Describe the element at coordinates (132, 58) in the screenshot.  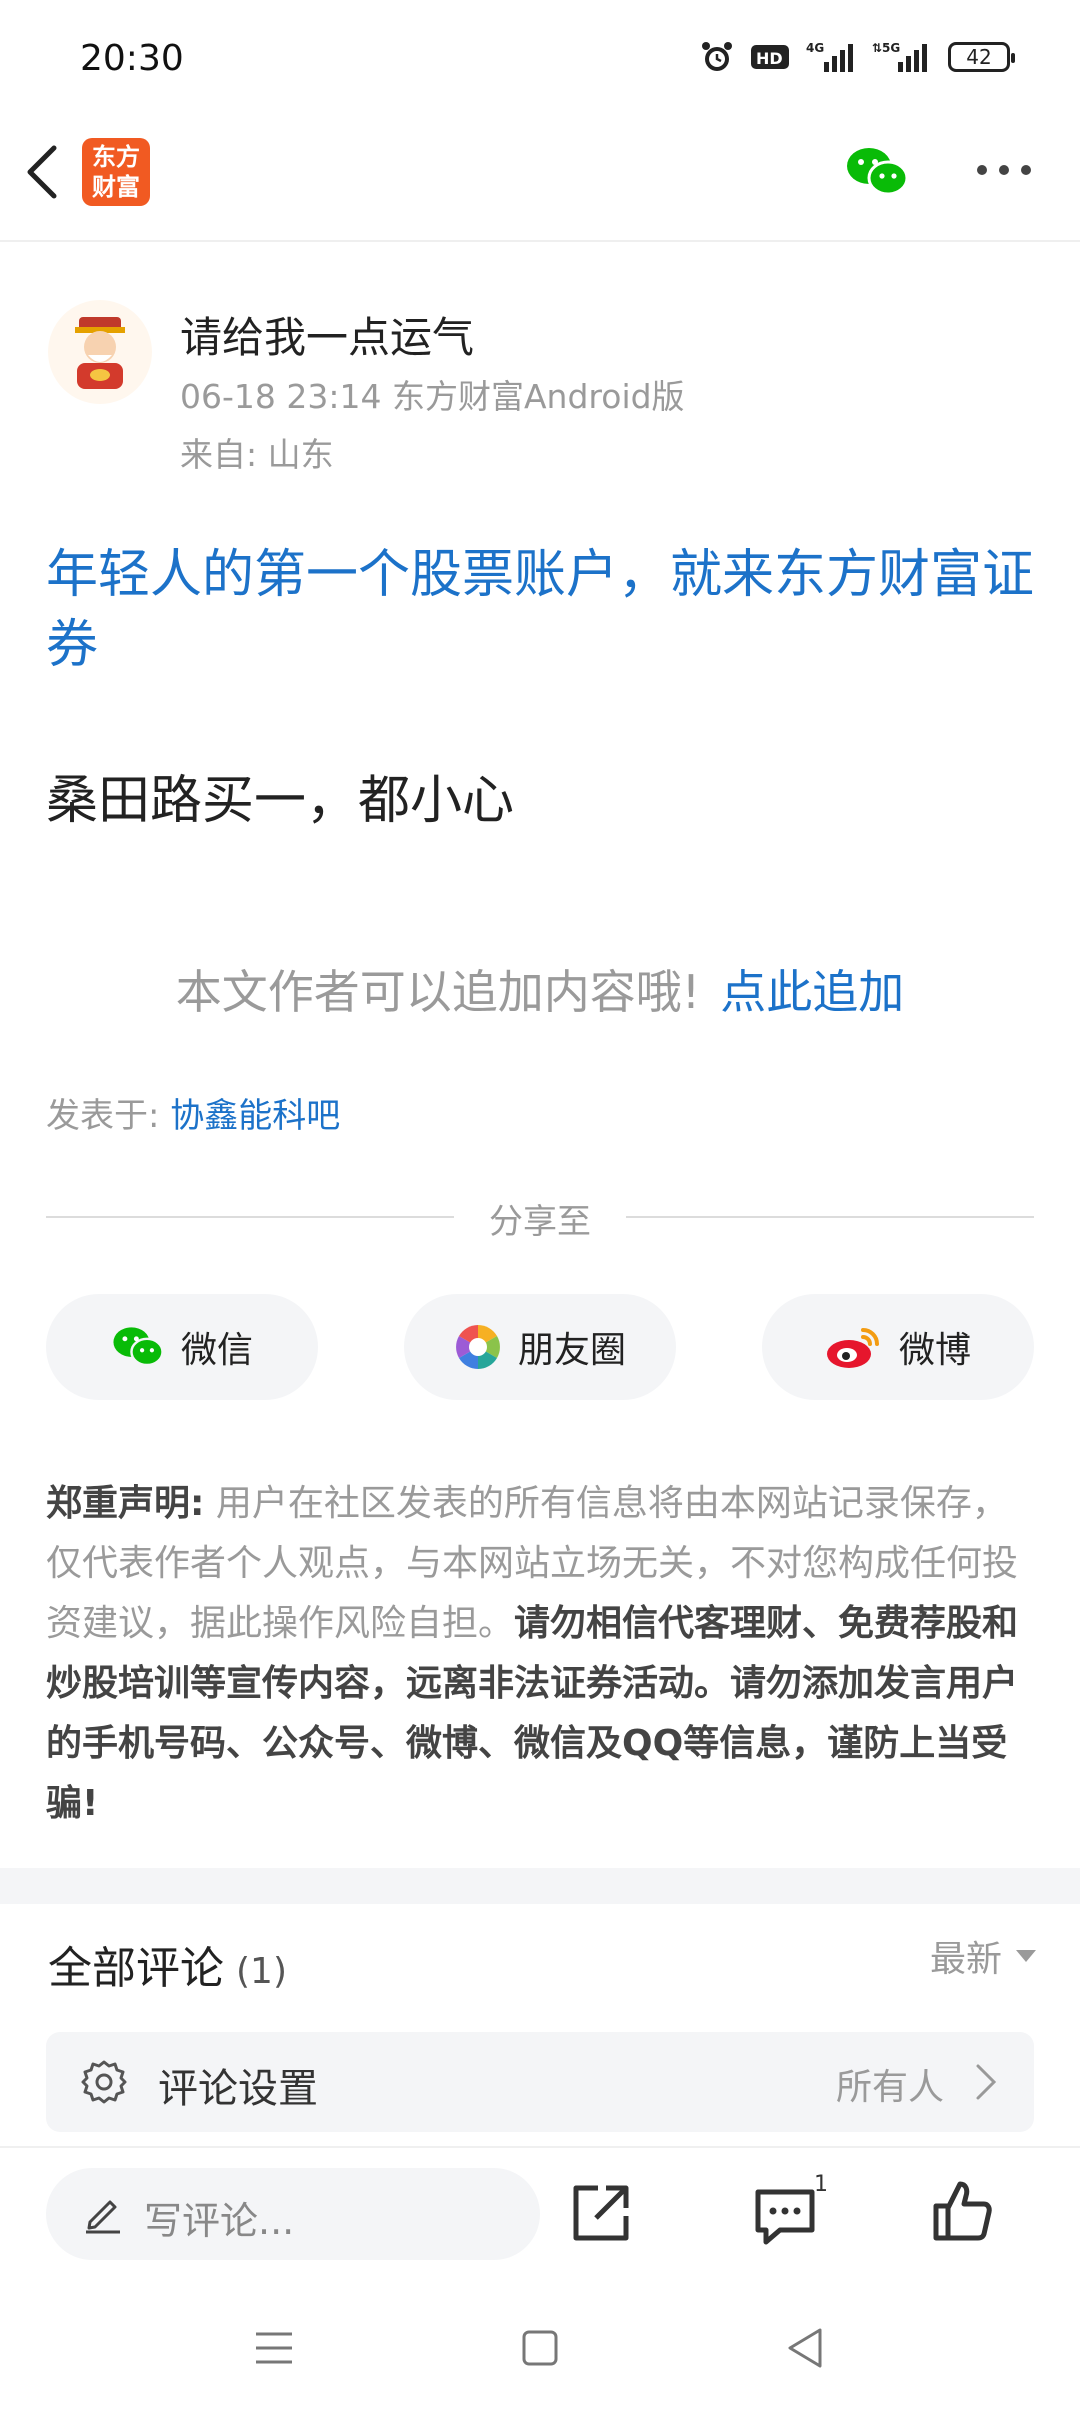
I see `status-time: 20:30` at that location.